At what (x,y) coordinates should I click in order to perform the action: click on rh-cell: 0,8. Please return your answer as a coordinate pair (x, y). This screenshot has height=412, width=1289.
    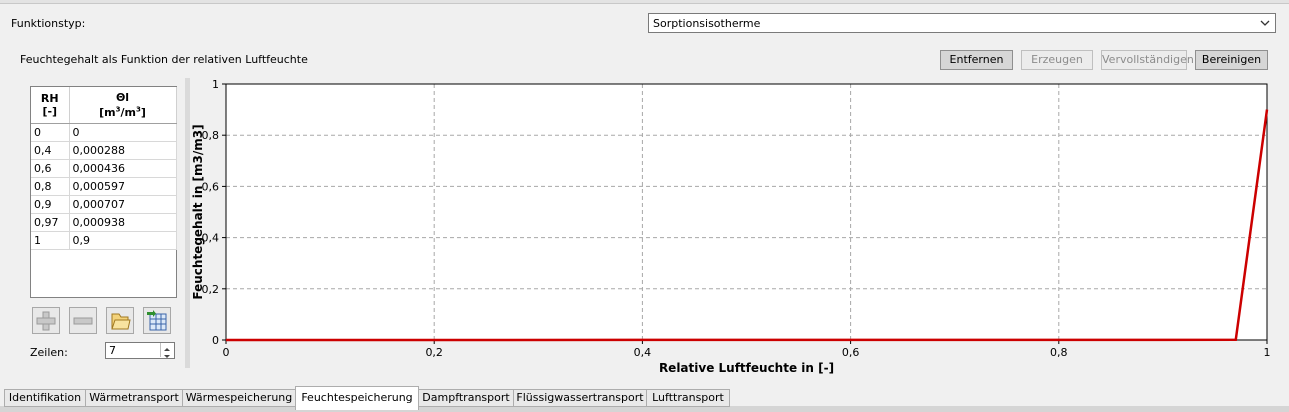
    Looking at the image, I should click on (50, 186).